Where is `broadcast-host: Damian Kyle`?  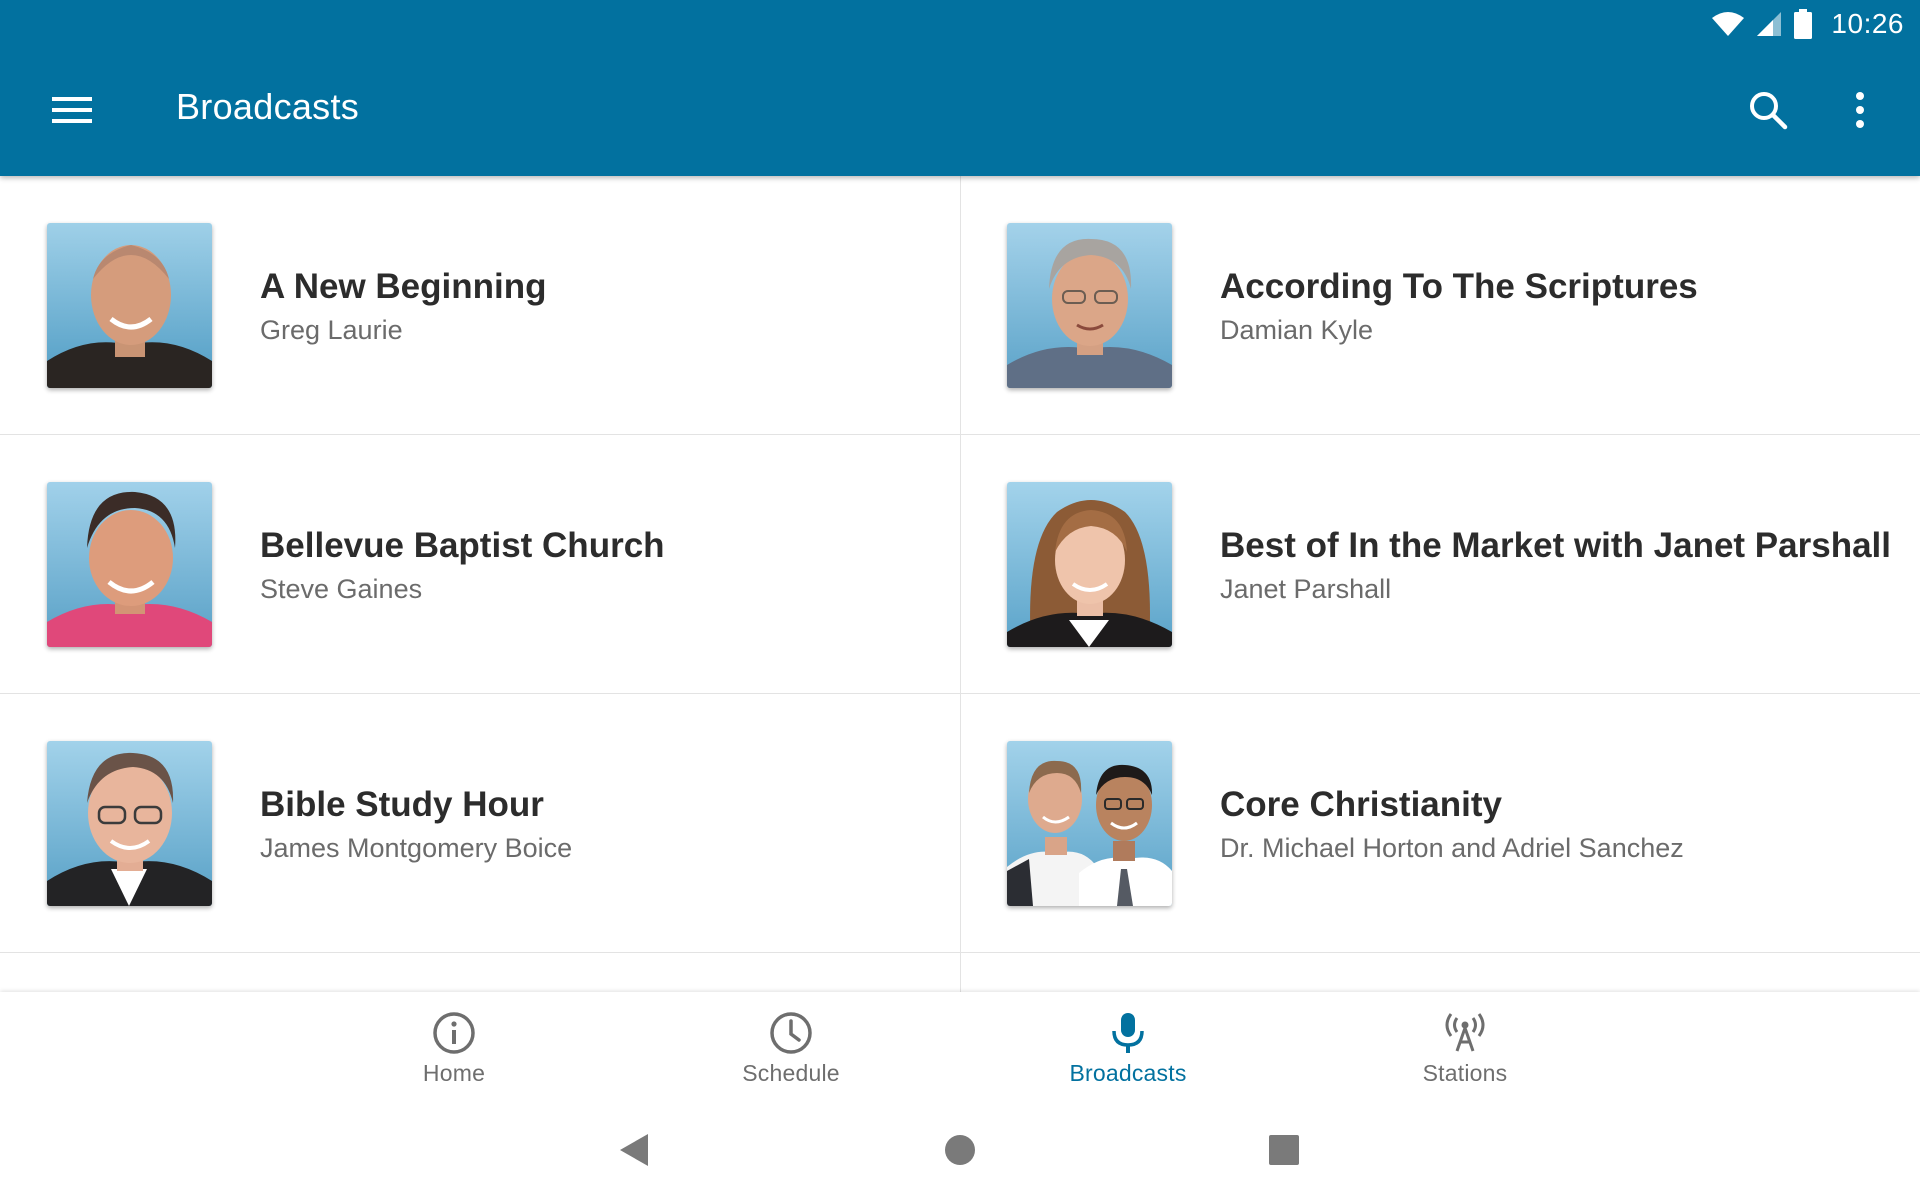 broadcast-host: Damian Kyle is located at coordinates (1297, 329).